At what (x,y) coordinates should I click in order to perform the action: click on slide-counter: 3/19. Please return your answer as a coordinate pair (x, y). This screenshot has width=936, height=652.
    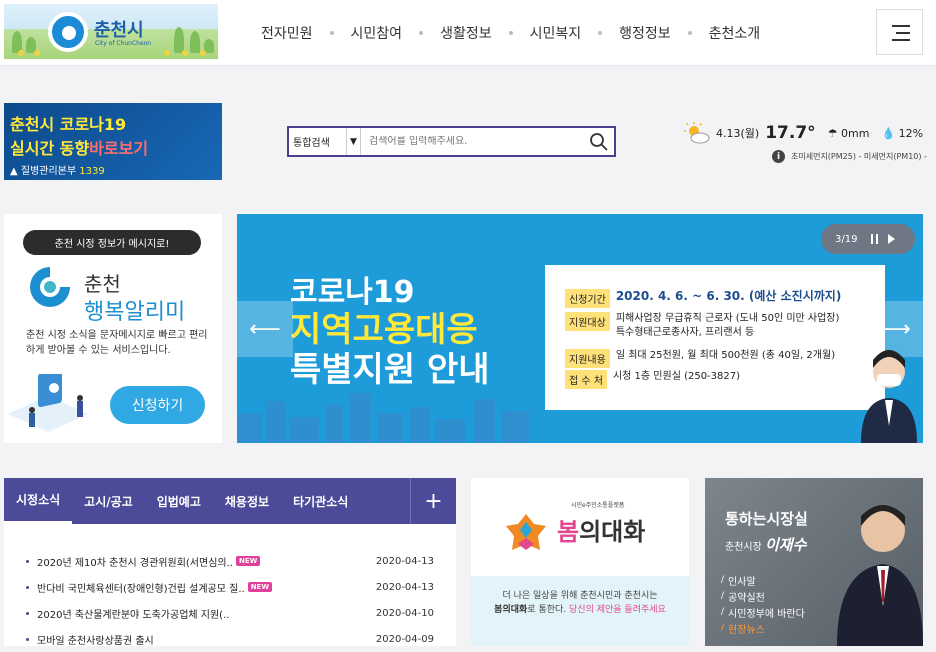
    Looking at the image, I should click on (846, 239).